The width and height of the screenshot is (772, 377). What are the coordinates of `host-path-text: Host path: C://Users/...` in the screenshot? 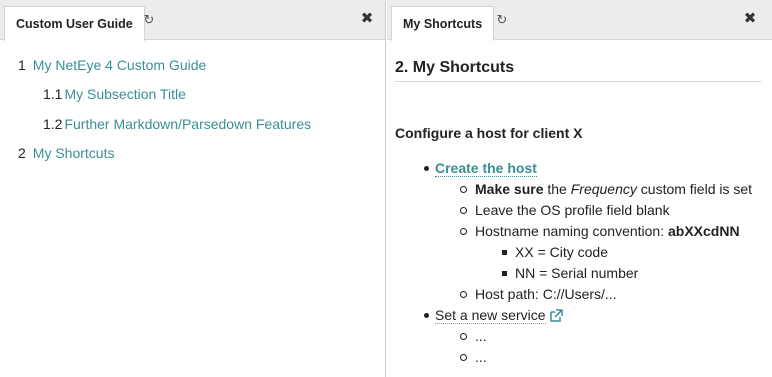 It's located at (546, 294).